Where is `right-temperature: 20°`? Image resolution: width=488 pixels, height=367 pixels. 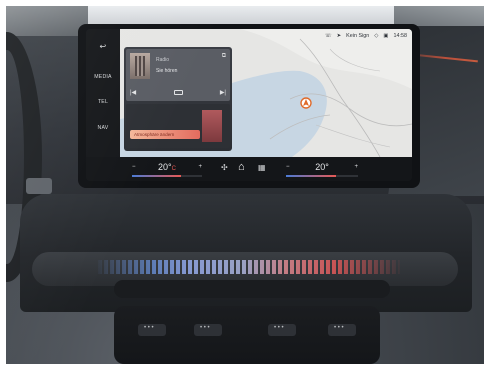
right-temperature: 20° is located at coordinates (322, 167).